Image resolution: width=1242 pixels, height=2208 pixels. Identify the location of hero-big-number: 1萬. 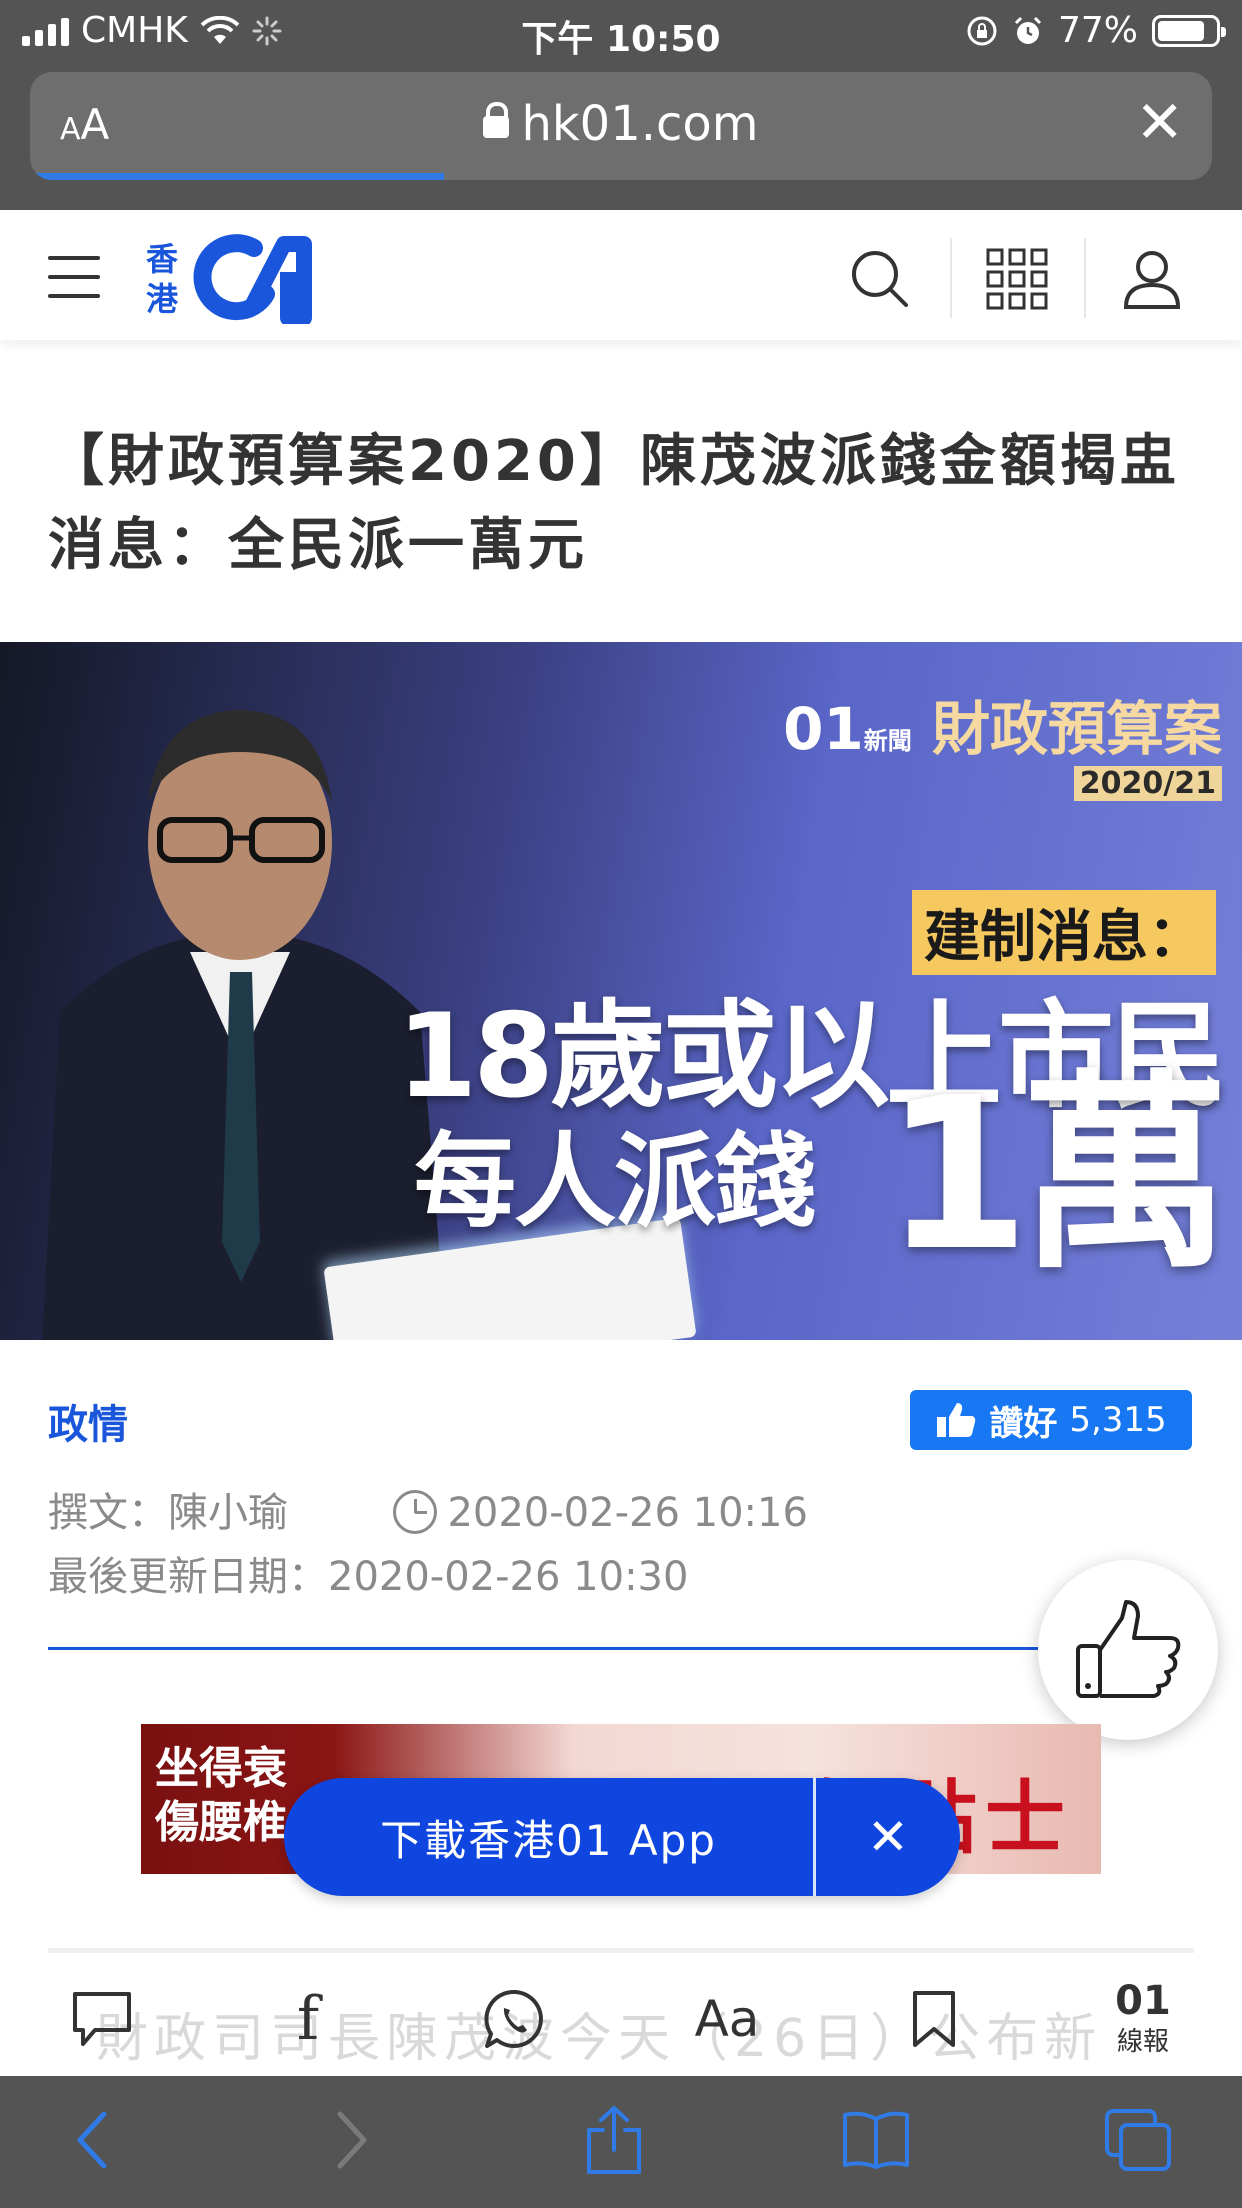
(1056, 1174).